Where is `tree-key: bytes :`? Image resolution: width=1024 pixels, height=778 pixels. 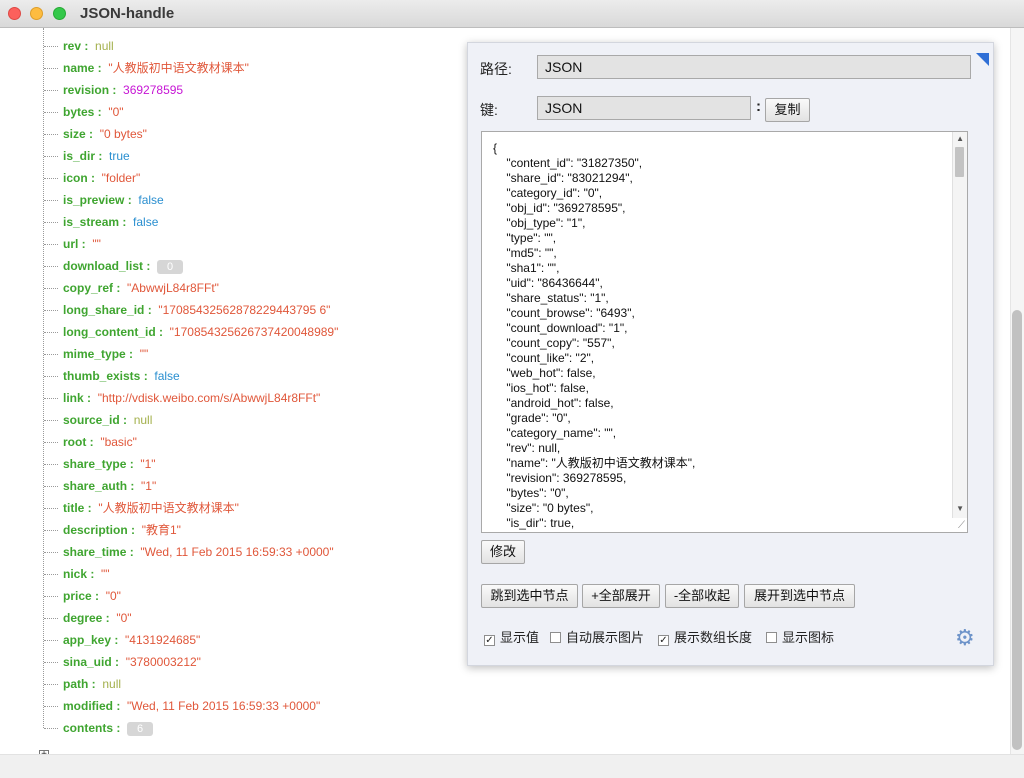
tree-key: bytes : is located at coordinates (82, 112).